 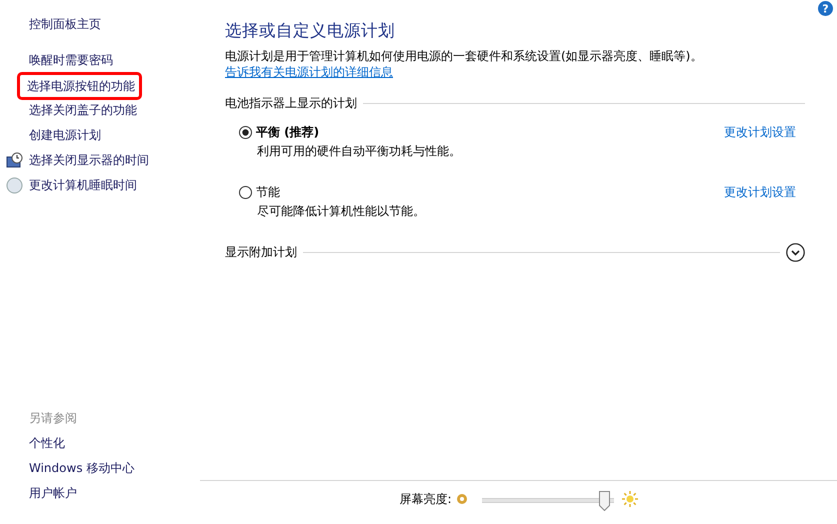 What do you see at coordinates (268, 192) in the screenshot?
I see `plan-name: 节能` at bounding box center [268, 192].